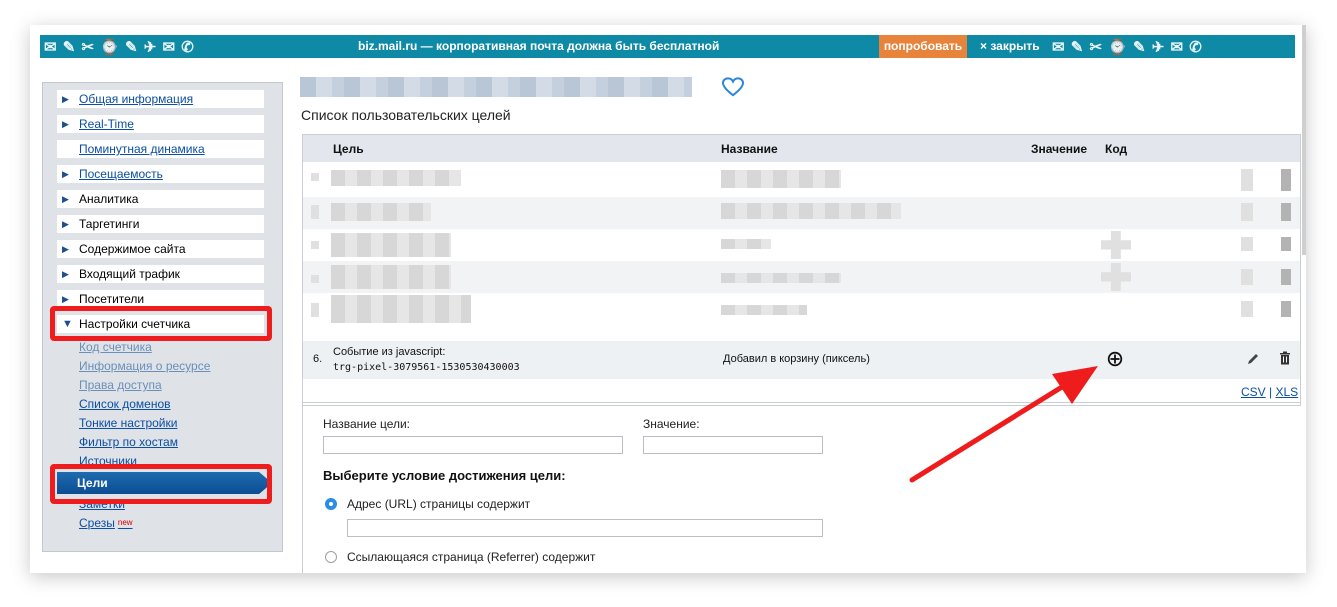 Image resolution: width=1337 pixels, height=607 pixels. Describe the element at coordinates (160, 224) in the screenshot. I see `sidebar-item-targeting: ▶ Таргетинги` at that location.